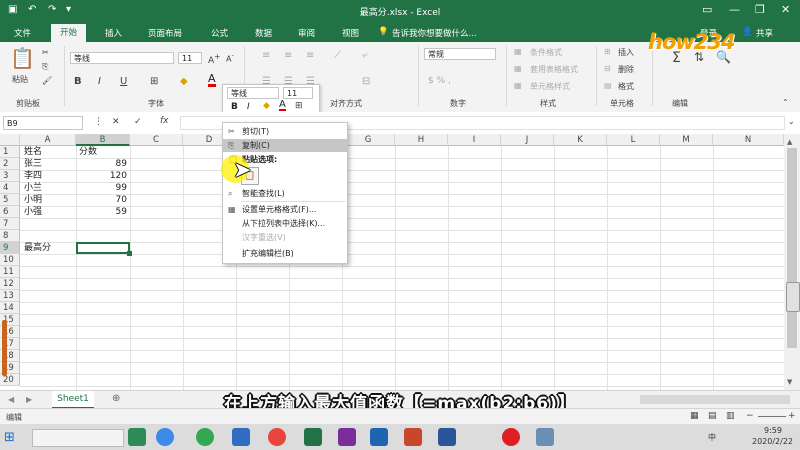 The image size is (800, 450). Describe the element at coordinates (234, 107) in the screenshot. I see `mini-bold-icon: B` at that location.